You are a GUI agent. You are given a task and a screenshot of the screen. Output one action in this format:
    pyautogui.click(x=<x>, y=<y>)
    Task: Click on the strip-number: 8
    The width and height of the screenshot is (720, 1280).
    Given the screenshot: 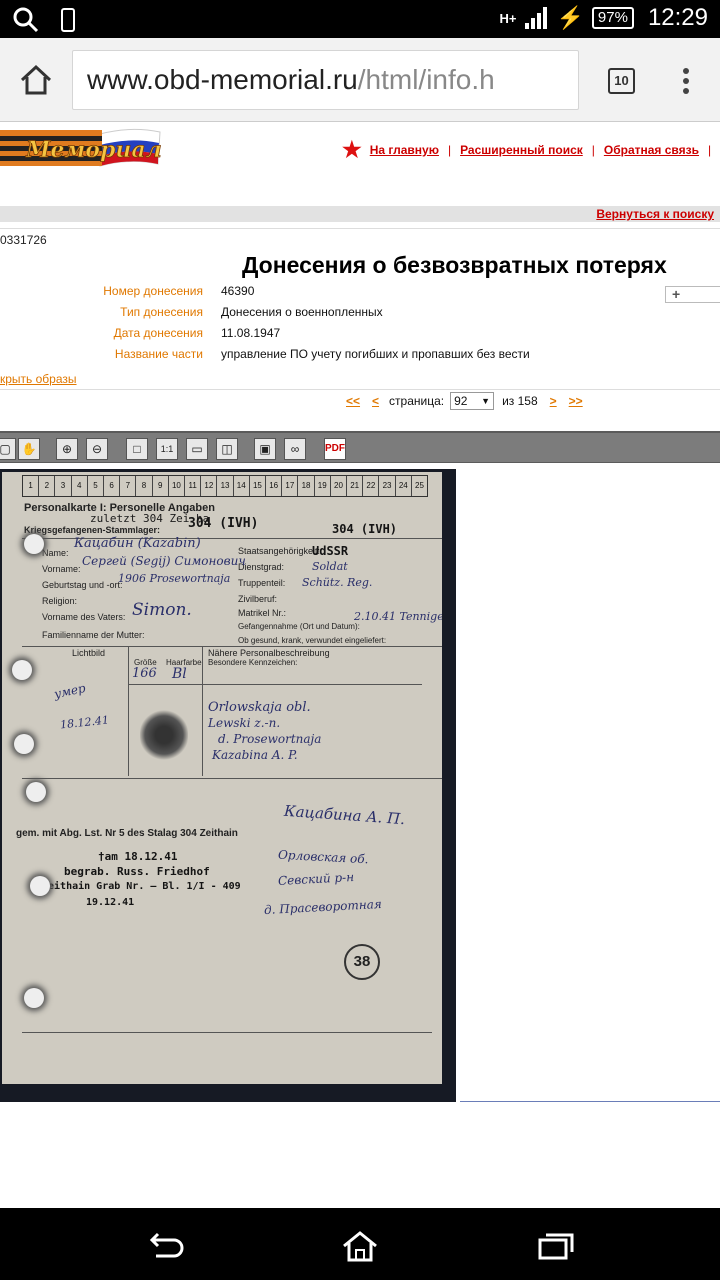 What is the action you would take?
    pyautogui.click(x=144, y=486)
    